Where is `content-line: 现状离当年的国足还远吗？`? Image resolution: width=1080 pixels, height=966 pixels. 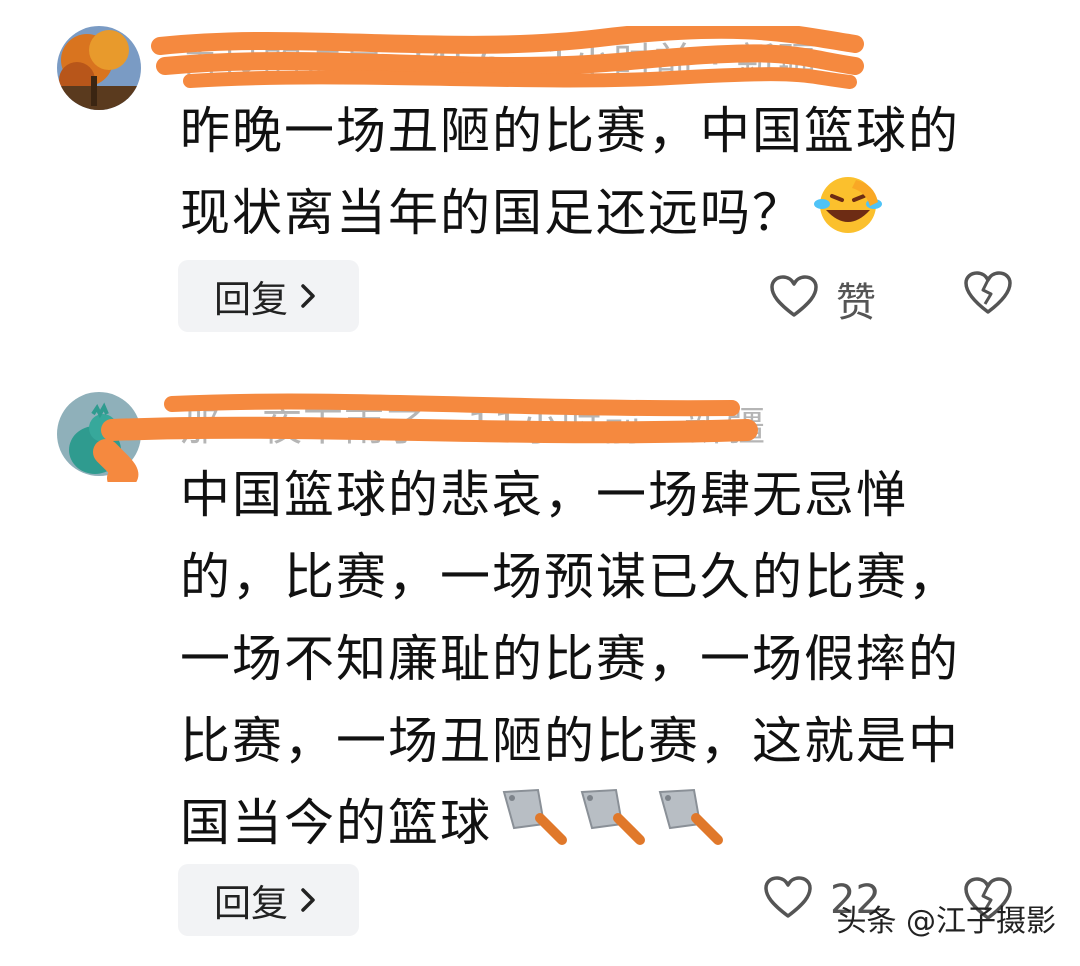
content-line: 现状离当年的国足还远吗？ is located at coordinates (600, 216).